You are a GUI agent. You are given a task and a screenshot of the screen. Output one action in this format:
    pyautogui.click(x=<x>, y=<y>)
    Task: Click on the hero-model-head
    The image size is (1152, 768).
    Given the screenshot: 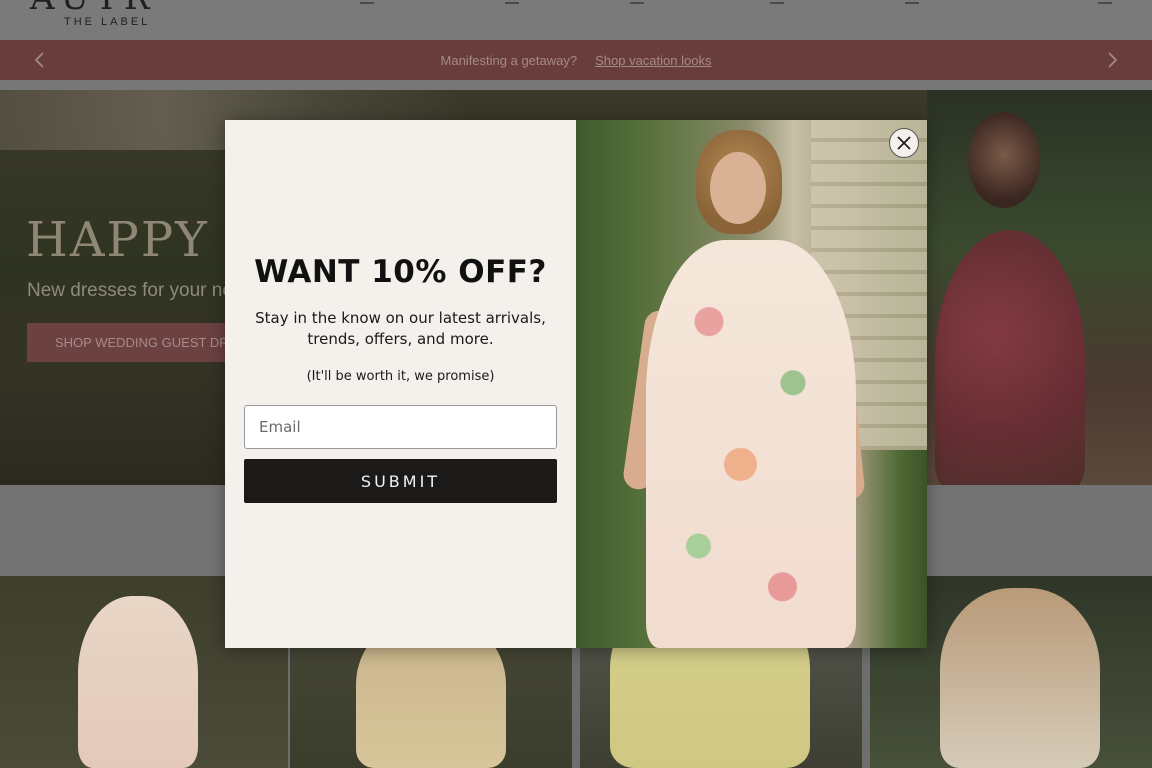 What is the action you would take?
    pyautogui.click(x=1004, y=160)
    